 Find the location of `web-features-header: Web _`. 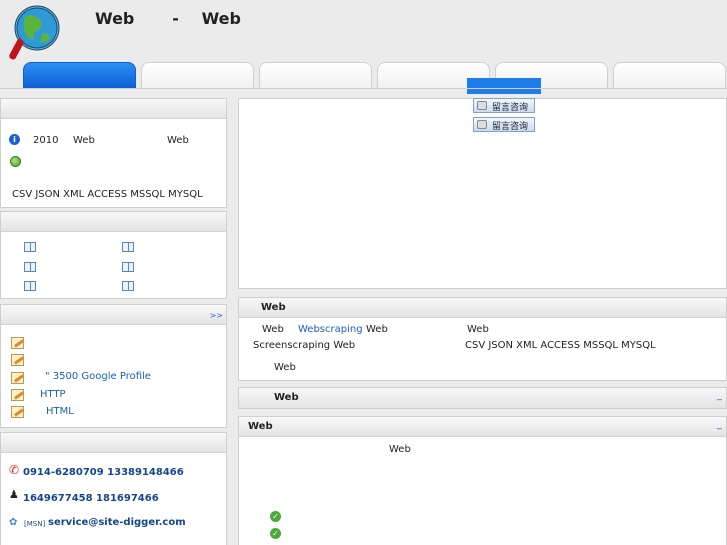

web-features-header: Web _ is located at coordinates (482, 427).